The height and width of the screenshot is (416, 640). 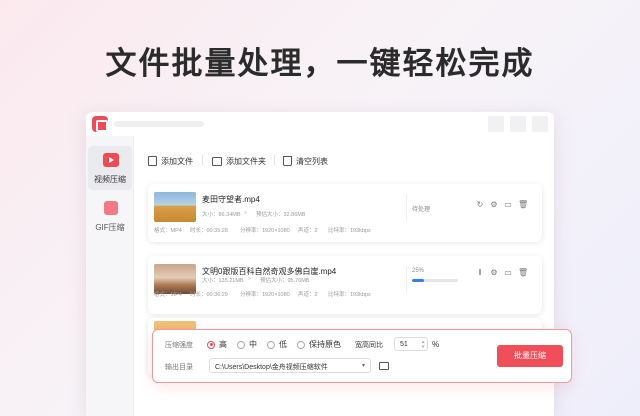 What do you see at coordinates (111, 208) in the screenshot?
I see `gif-icon` at bounding box center [111, 208].